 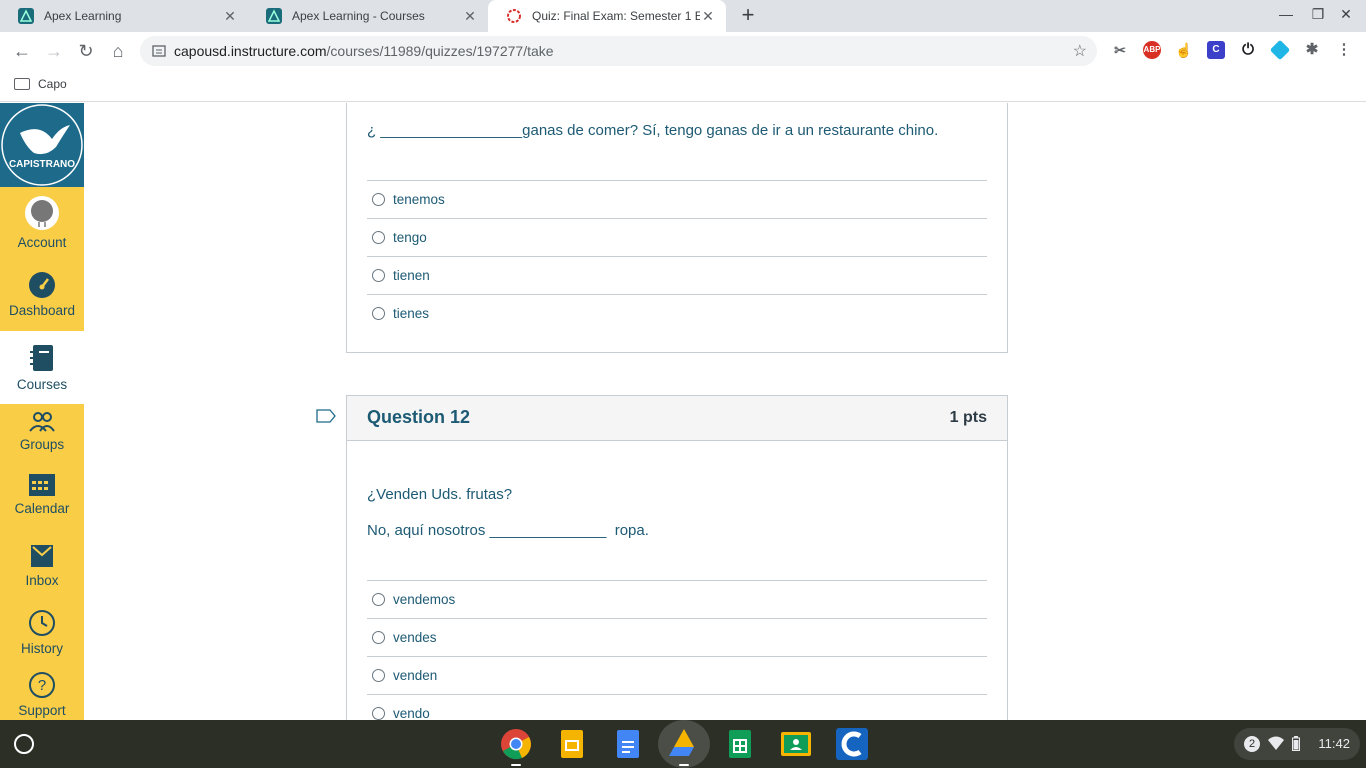 What do you see at coordinates (42, 580) in the screenshot?
I see `nav-label: Inbox` at bounding box center [42, 580].